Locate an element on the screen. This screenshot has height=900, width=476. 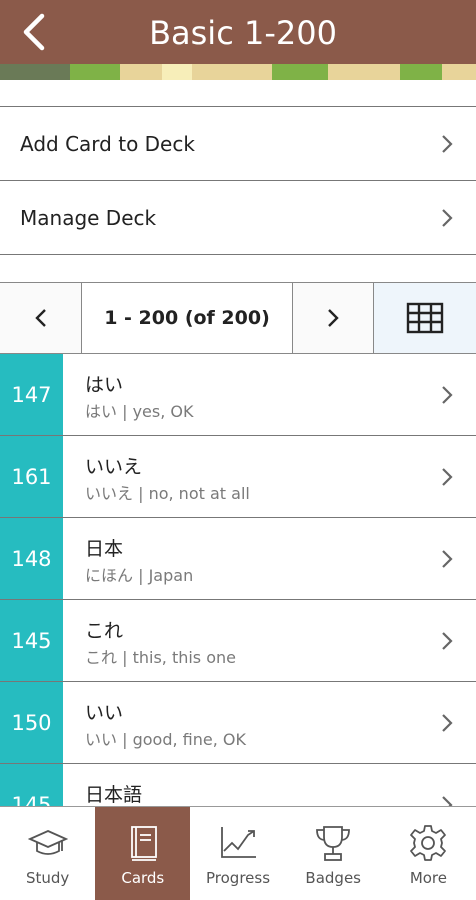
nav-progress: Progress is located at coordinates (237, 853).